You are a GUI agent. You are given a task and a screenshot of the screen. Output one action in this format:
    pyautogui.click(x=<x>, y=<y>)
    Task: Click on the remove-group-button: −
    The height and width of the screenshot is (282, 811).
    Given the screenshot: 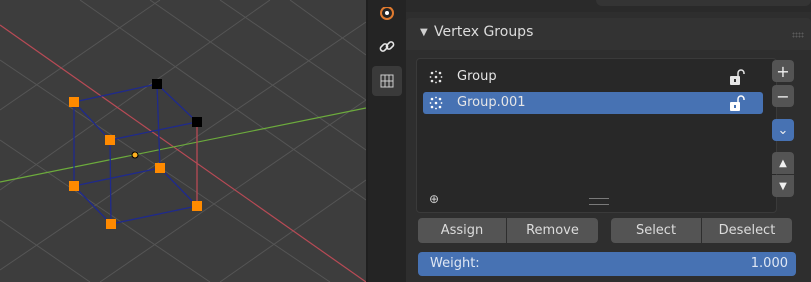 What is the action you would take?
    pyautogui.click(x=783, y=96)
    